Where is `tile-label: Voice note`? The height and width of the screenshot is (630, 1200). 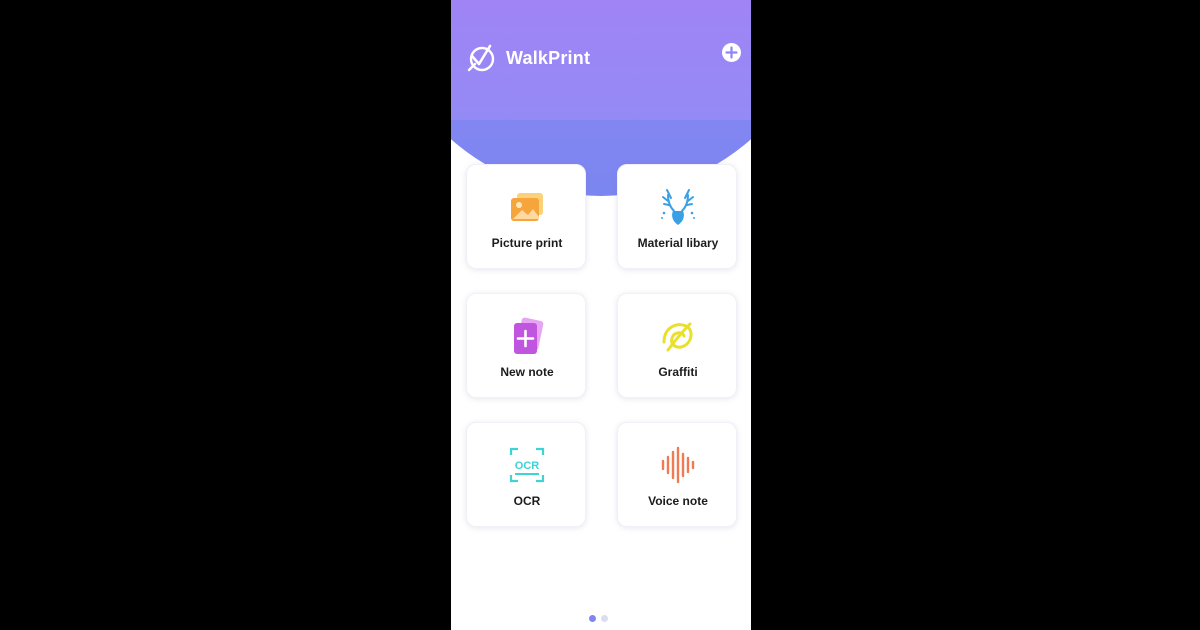 tile-label: Voice note is located at coordinates (678, 501).